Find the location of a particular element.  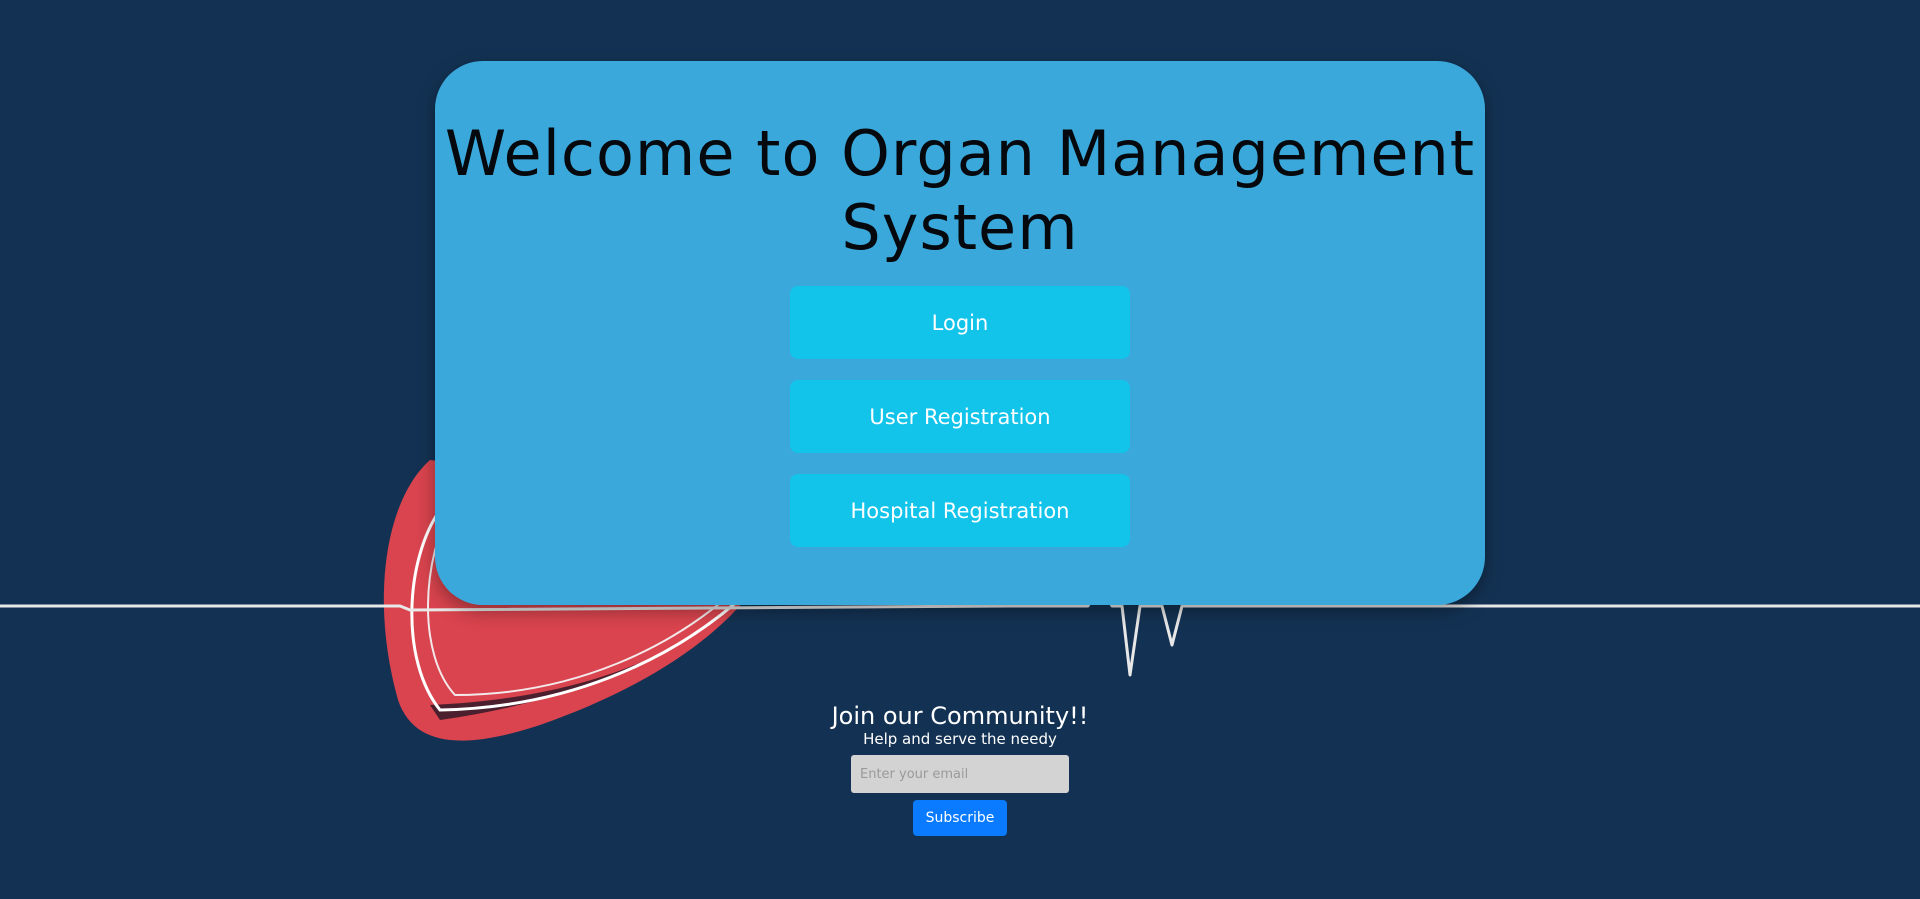

hospital-registration-button: Hospital Registration is located at coordinates (960, 510).